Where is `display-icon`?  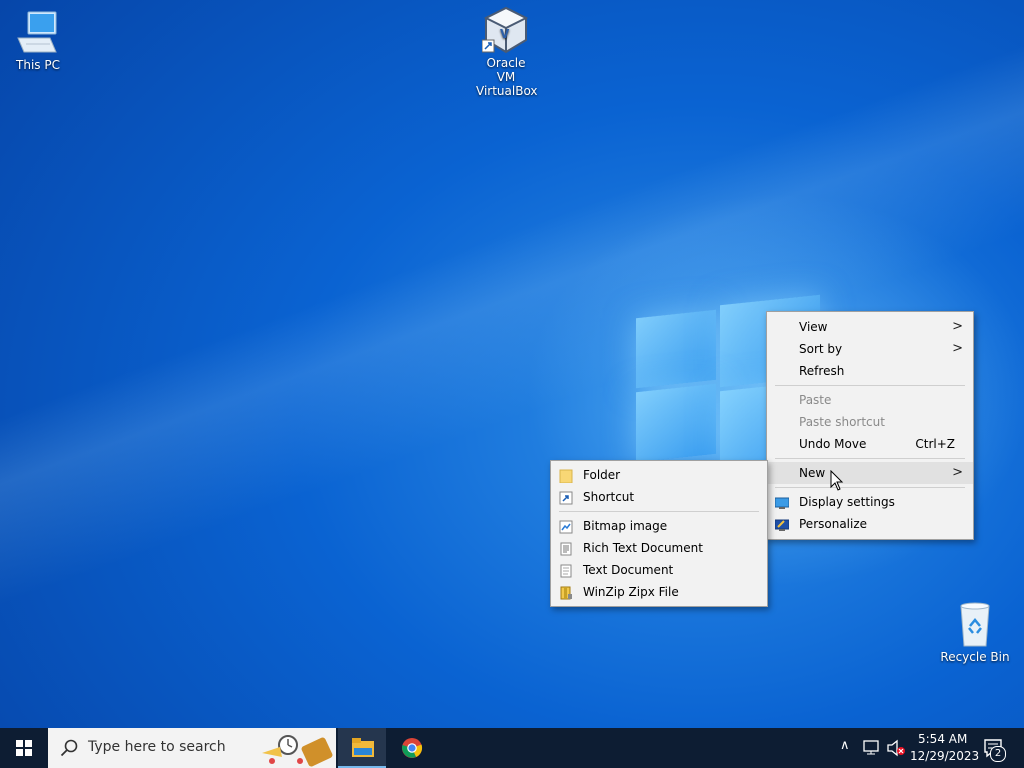 display-icon is located at coordinates (782, 502).